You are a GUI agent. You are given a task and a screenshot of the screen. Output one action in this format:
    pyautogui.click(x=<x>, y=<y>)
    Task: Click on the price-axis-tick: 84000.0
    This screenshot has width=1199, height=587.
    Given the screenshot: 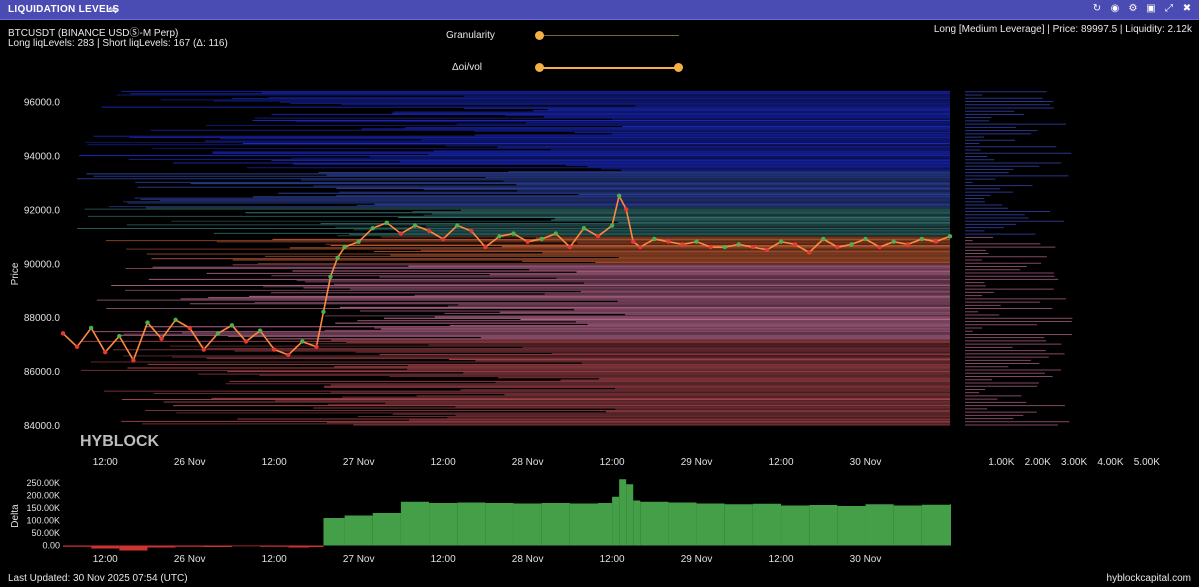 What is the action you would take?
    pyautogui.click(x=42, y=426)
    